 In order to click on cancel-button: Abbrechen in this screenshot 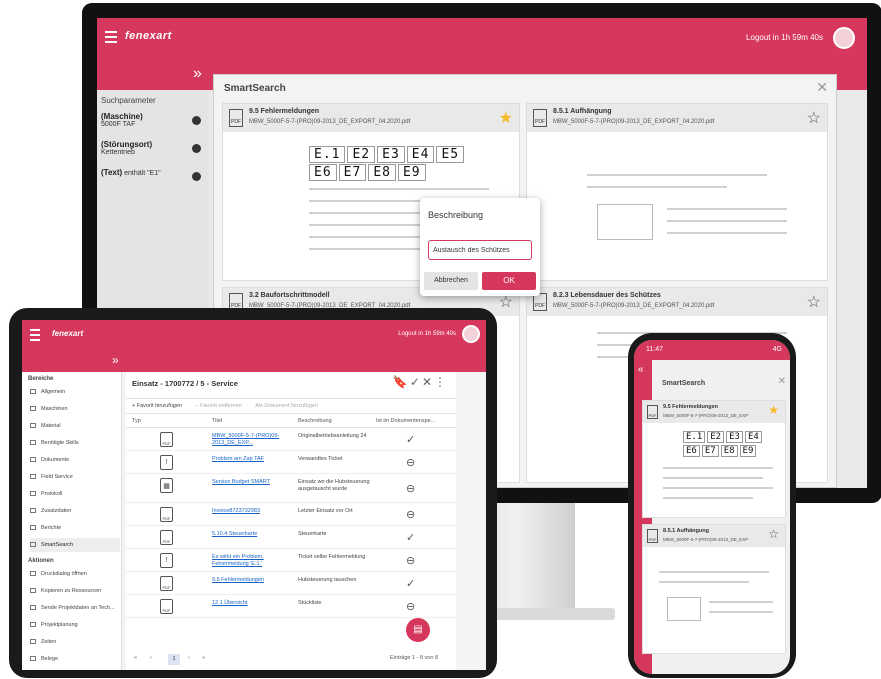, I will do `click(451, 281)`.